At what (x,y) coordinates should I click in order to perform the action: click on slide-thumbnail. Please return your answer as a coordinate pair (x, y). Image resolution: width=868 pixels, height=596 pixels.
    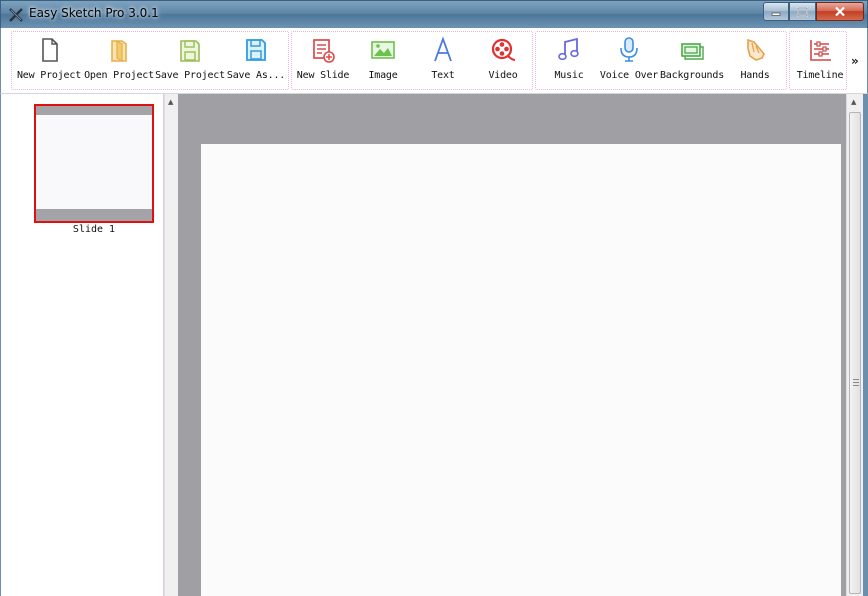
    Looking at the image, I should click on (94, 163).